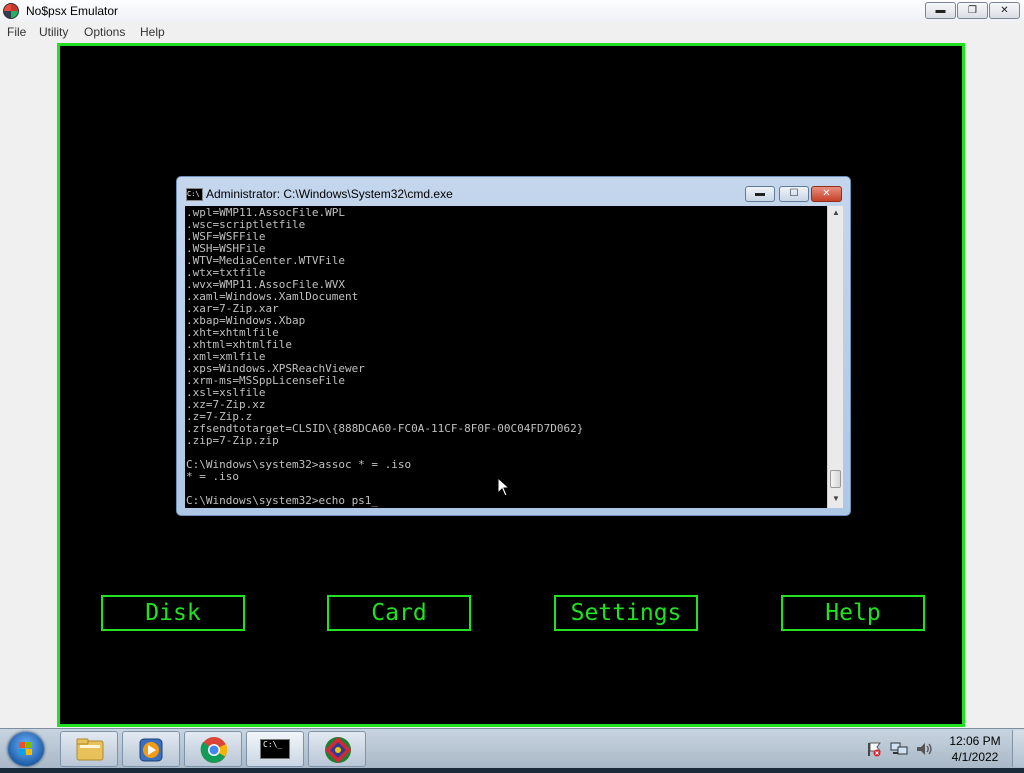 This screenshot has height=773, width=1024. What do you see at coordinates (975, 741) in the screenshot?
I see `clock-time: 12:06 PM` at bounding box center [975, 741].